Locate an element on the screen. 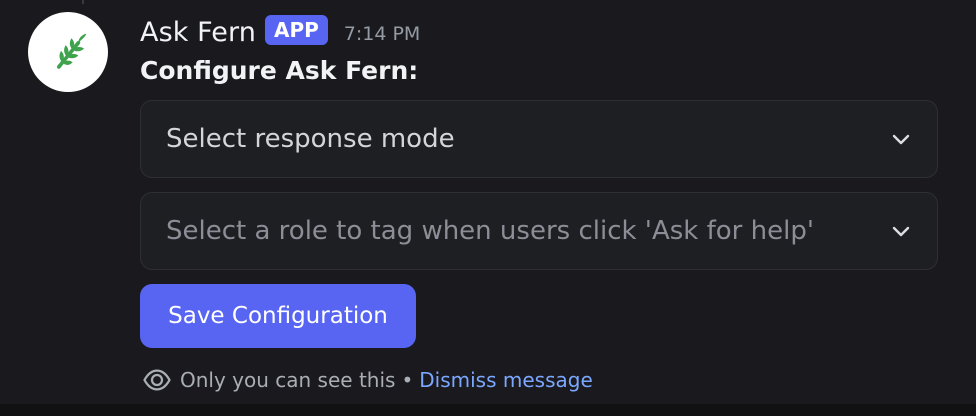  response-mode-select-value: Select response mode is located at coordinates (310, 139).